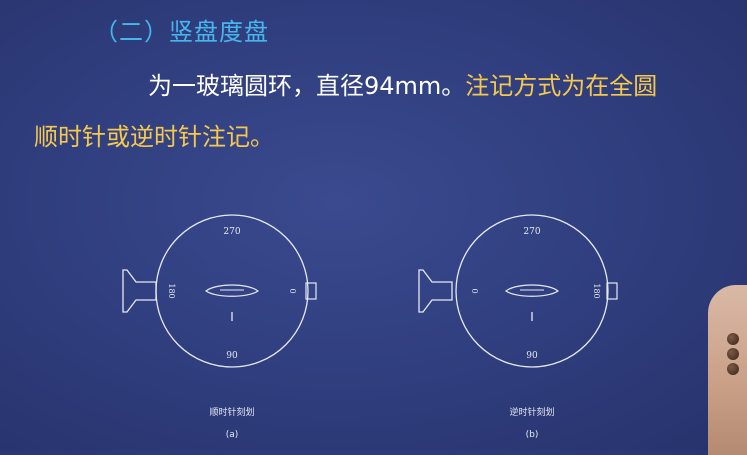 Image resolution: width=747 pixels, height=455 pixels. What do you see at coordinates (231, 232) in the screenshot?
I see `label-270-a: 270` at bounding box center [231, 232].